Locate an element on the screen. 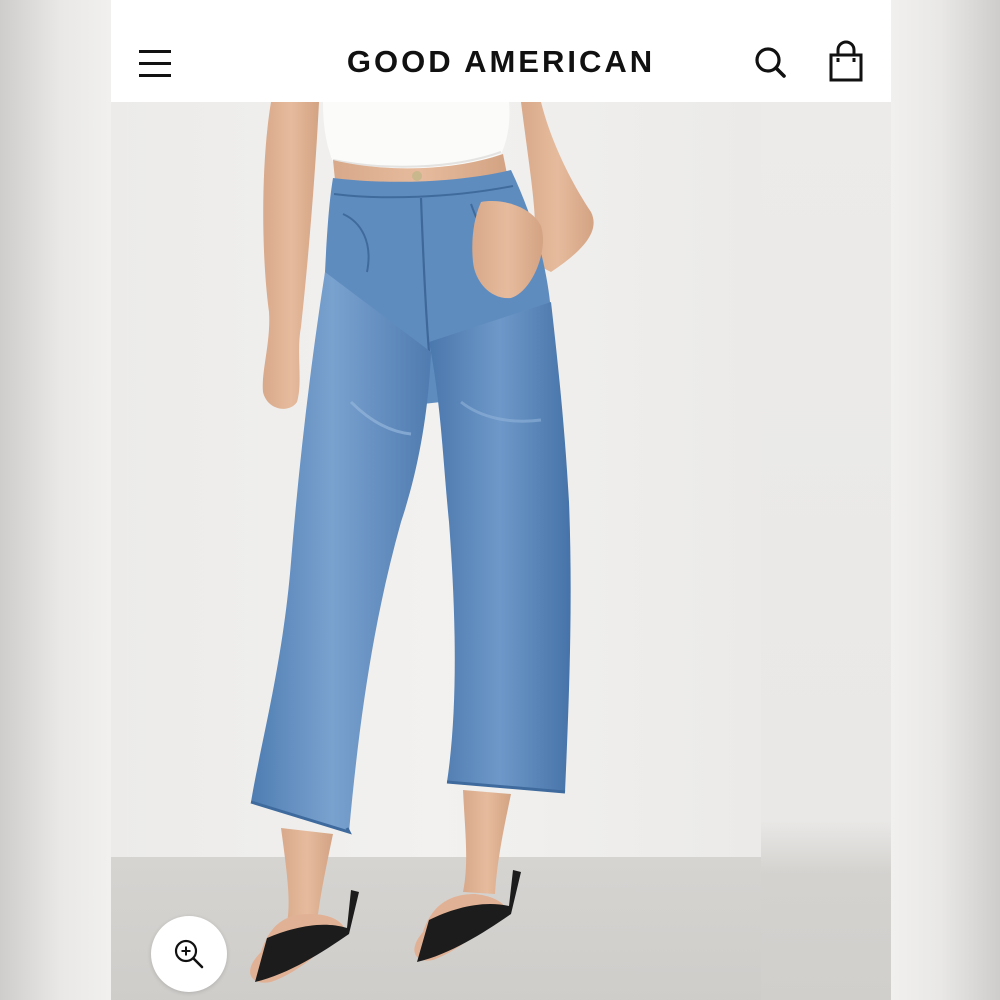 Image resolution: width=1000 pixels, height=1000 pixels. search-icon is located at coordinates (770, 62).